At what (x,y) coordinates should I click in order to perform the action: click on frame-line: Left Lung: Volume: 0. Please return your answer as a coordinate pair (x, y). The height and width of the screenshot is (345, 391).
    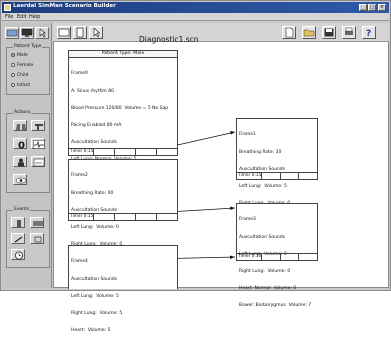
    Looking at the image, I should click on (95, 227).